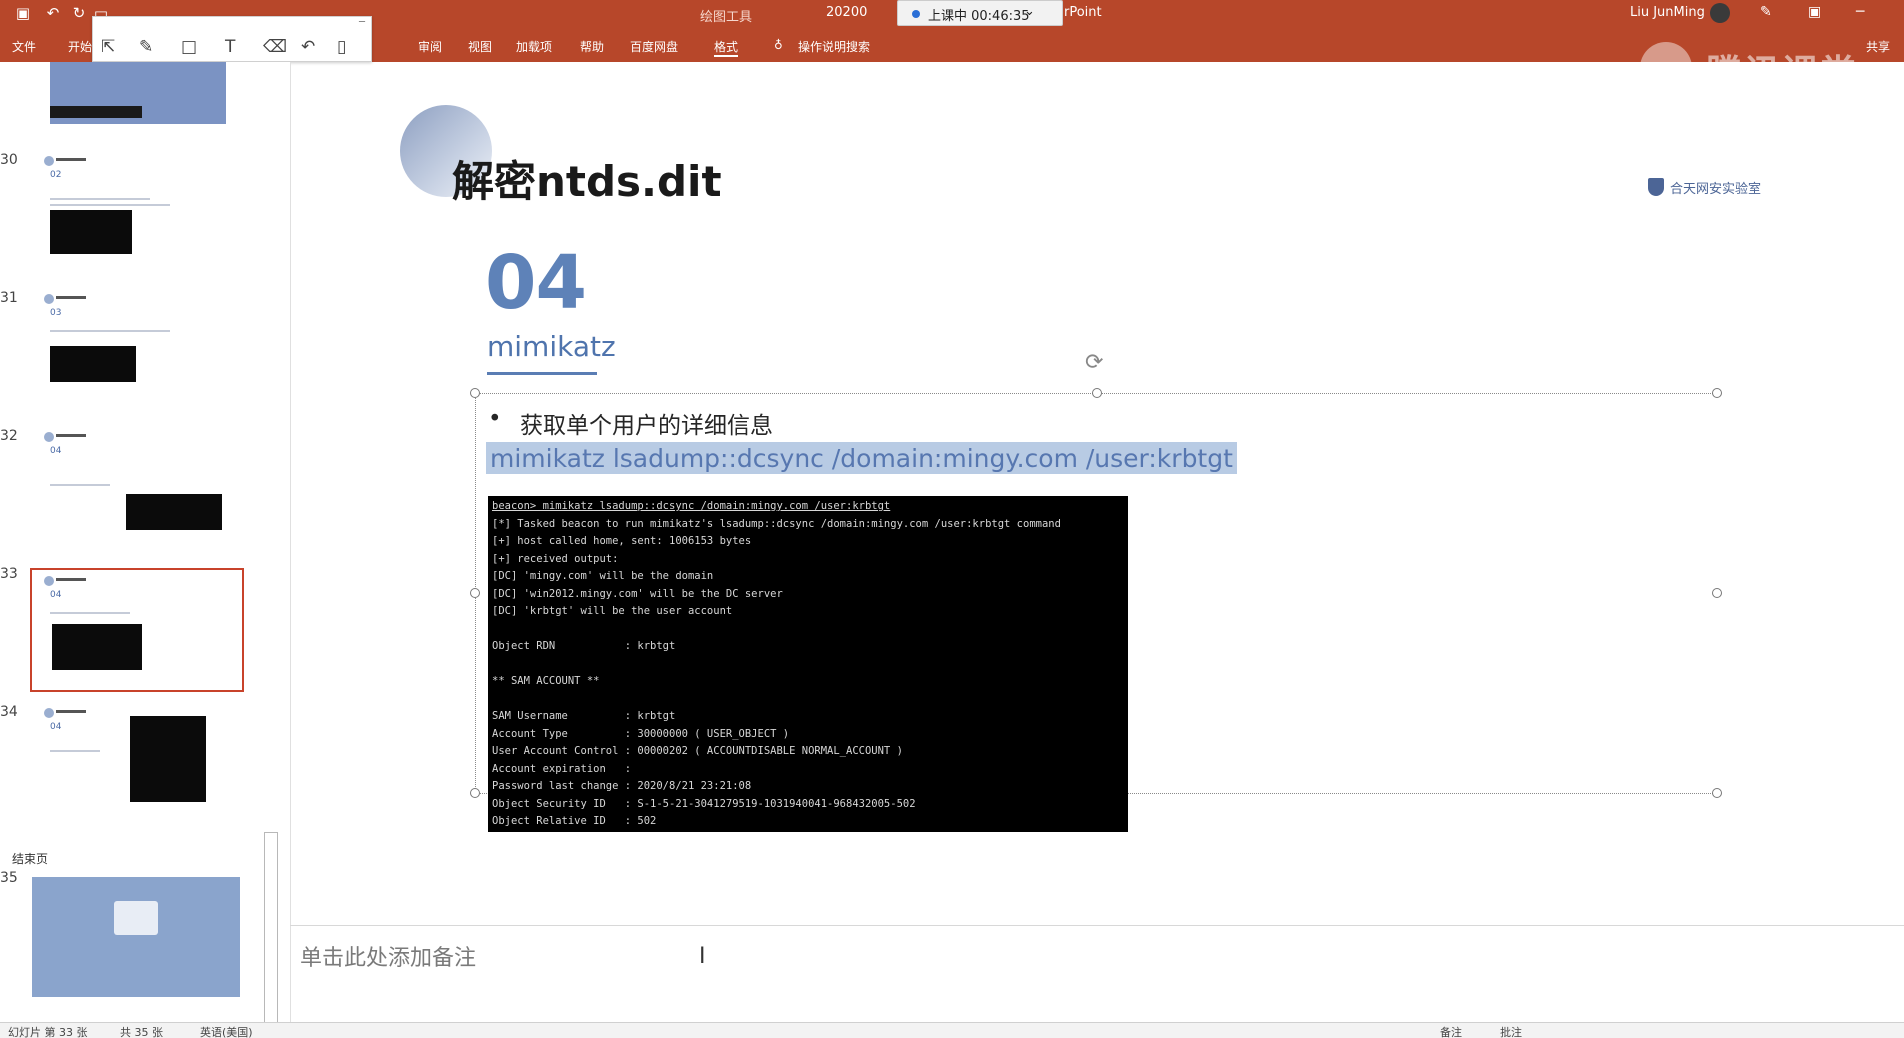 Image resolution: width=1904 pixels, height=1038 pixels. What do you see at coordinates (1511, 1031) in the screenshot?
I see `comments-button: 批注` at bounding box center [1511, 1031].